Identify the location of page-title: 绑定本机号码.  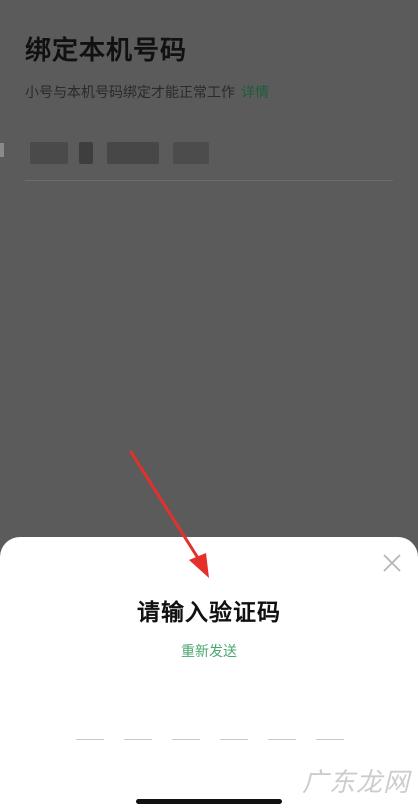
(106, 51).